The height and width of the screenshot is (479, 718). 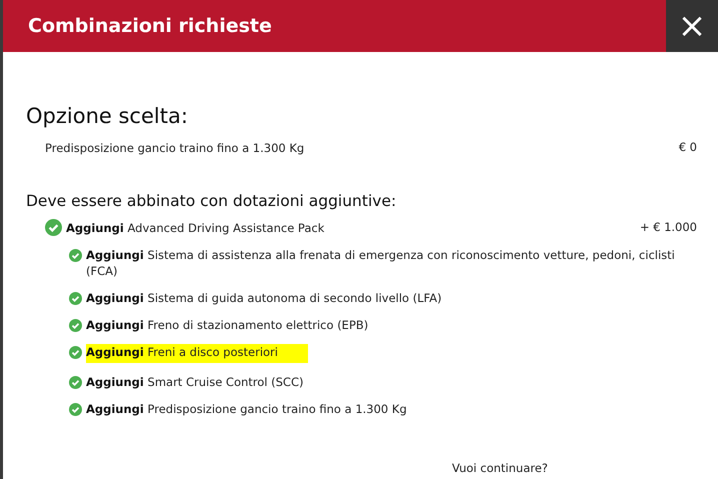 What do you see at coordinates (687, 147) in the screenshot?
I see `option-price: € 0` at bounding box center [687, 147].